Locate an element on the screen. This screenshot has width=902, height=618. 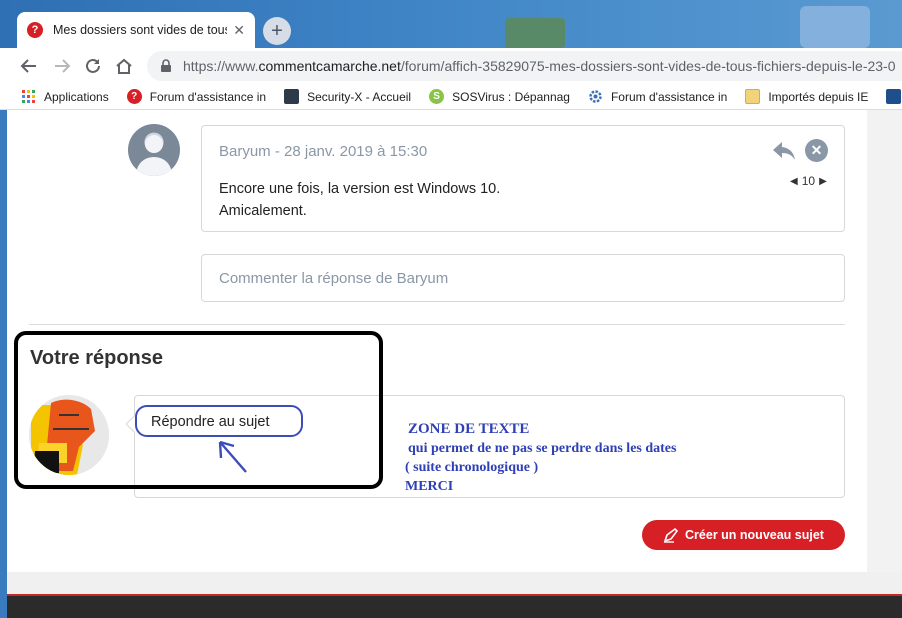
bookmark-applications: Applications is located at coordinates (65, 96).